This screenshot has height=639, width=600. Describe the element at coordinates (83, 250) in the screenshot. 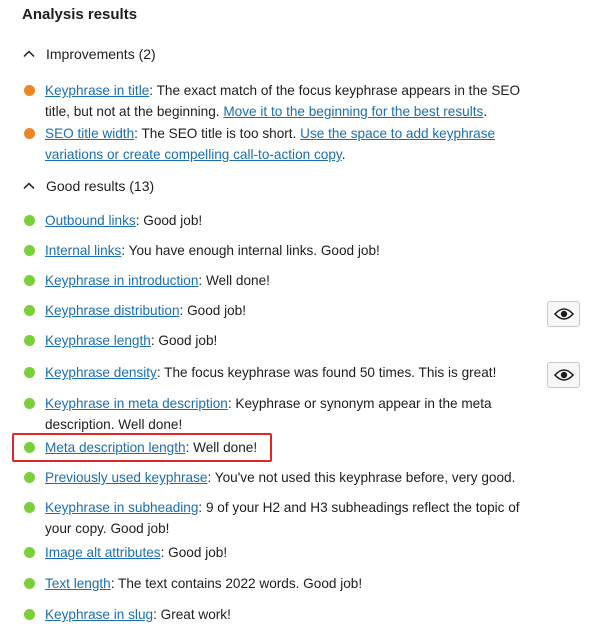

I see `internal-links-link: Internal links` at that location.